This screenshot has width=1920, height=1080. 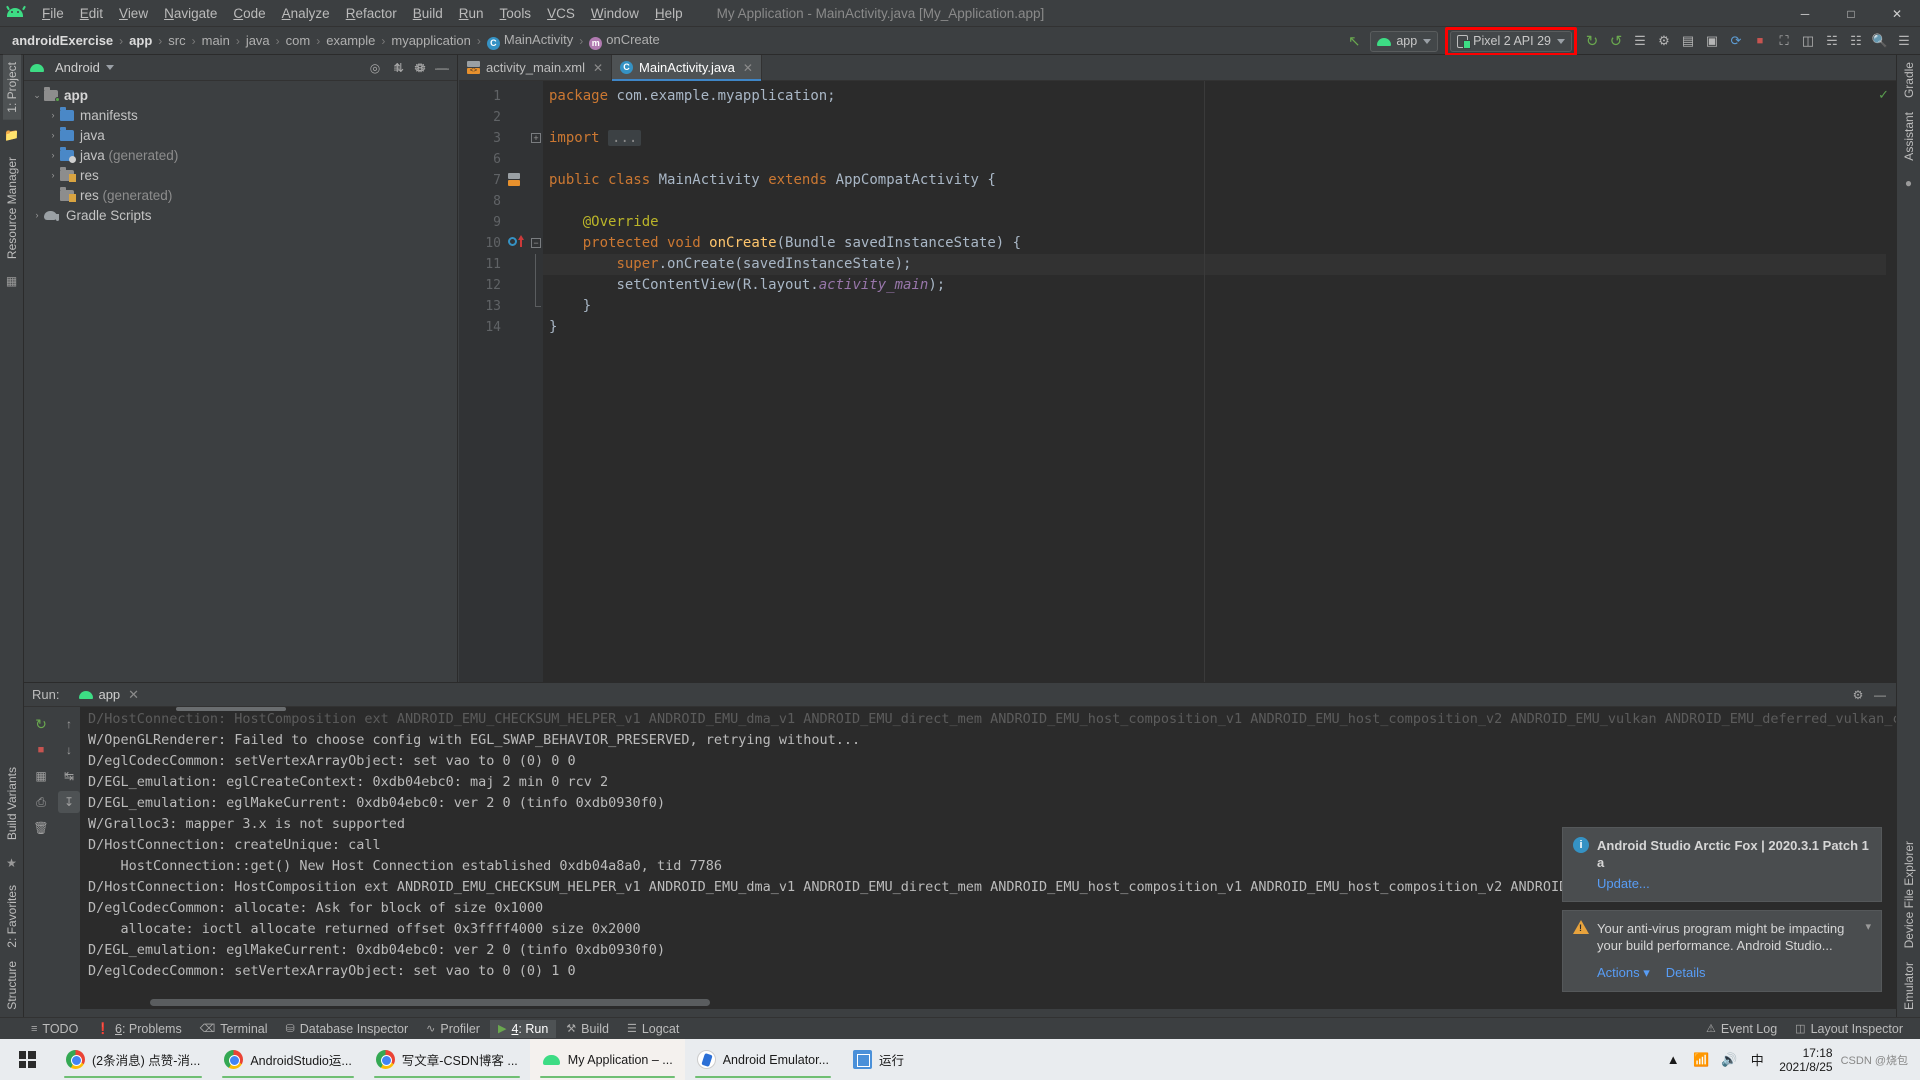 What do you see at coordinates (1664, 41) in the screenshot?
I see `profile-icon: ⚙` at bounding box center [1664, 41].